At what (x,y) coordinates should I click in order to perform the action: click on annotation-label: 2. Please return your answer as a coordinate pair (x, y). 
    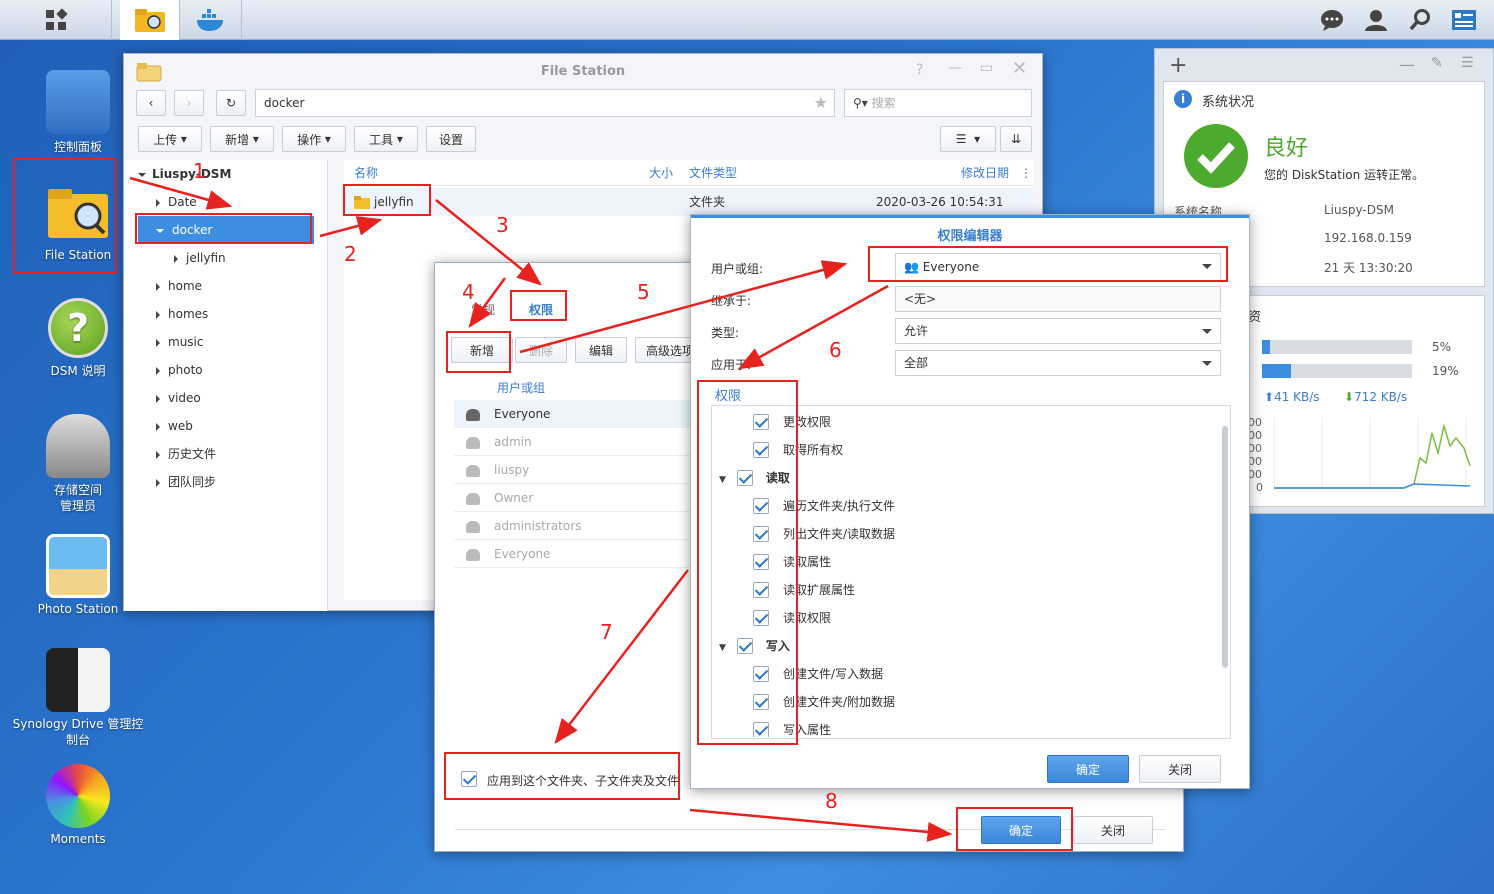
    Looking at the image, I should click on (350, 254).